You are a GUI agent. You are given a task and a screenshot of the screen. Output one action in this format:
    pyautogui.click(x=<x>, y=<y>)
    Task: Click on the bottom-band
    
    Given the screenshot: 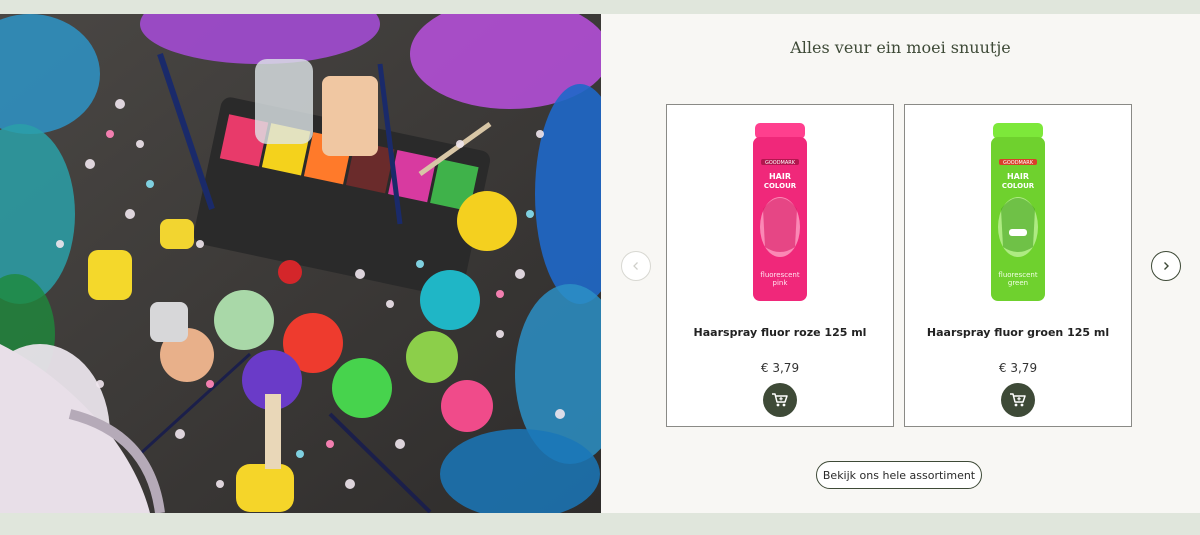 What is the action you would take?
    pyautogui.click(x=600, y=524)
    